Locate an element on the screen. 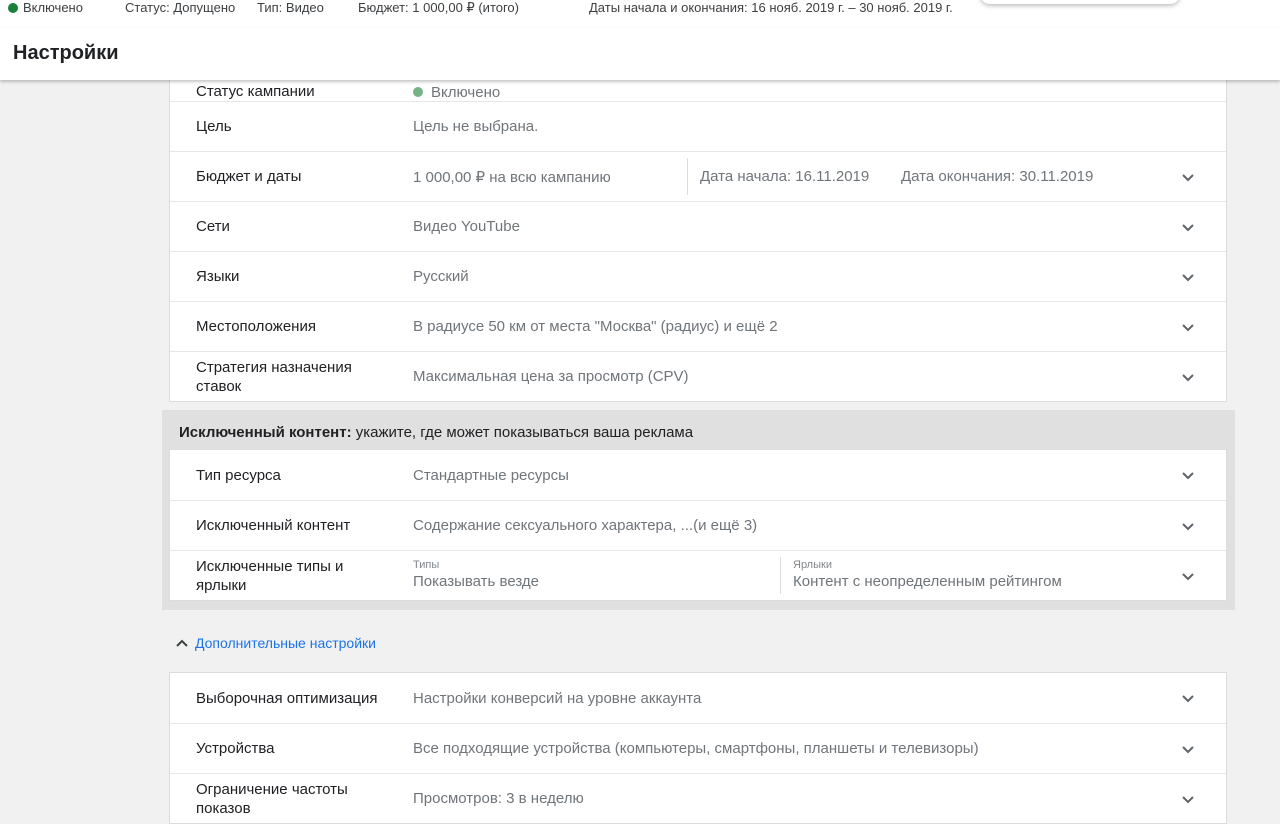 The image size is (1280, 824). setting-label: Сети is located at coordinates (213, 226).